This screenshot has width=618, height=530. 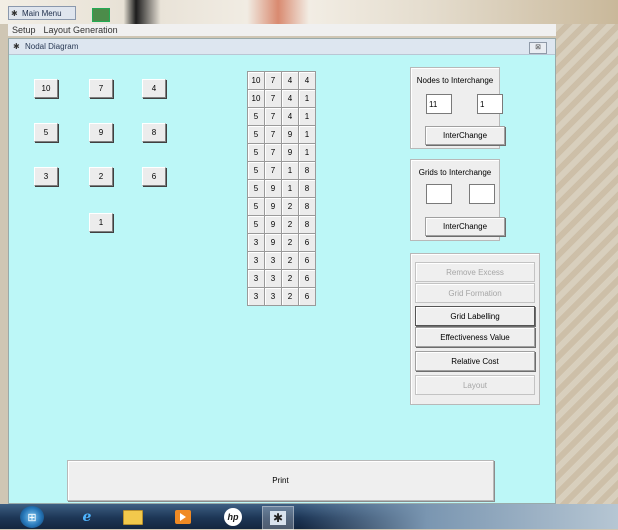 What do you see at coordinates (465, 226) in the screenshot?
I see `grids-interchange-button: InterChange` at bounding box center [465, 226].